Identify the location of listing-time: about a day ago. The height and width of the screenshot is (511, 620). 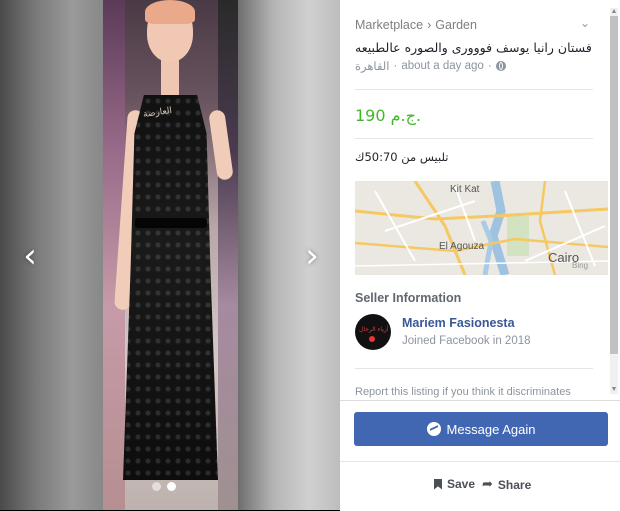
(442, 66).